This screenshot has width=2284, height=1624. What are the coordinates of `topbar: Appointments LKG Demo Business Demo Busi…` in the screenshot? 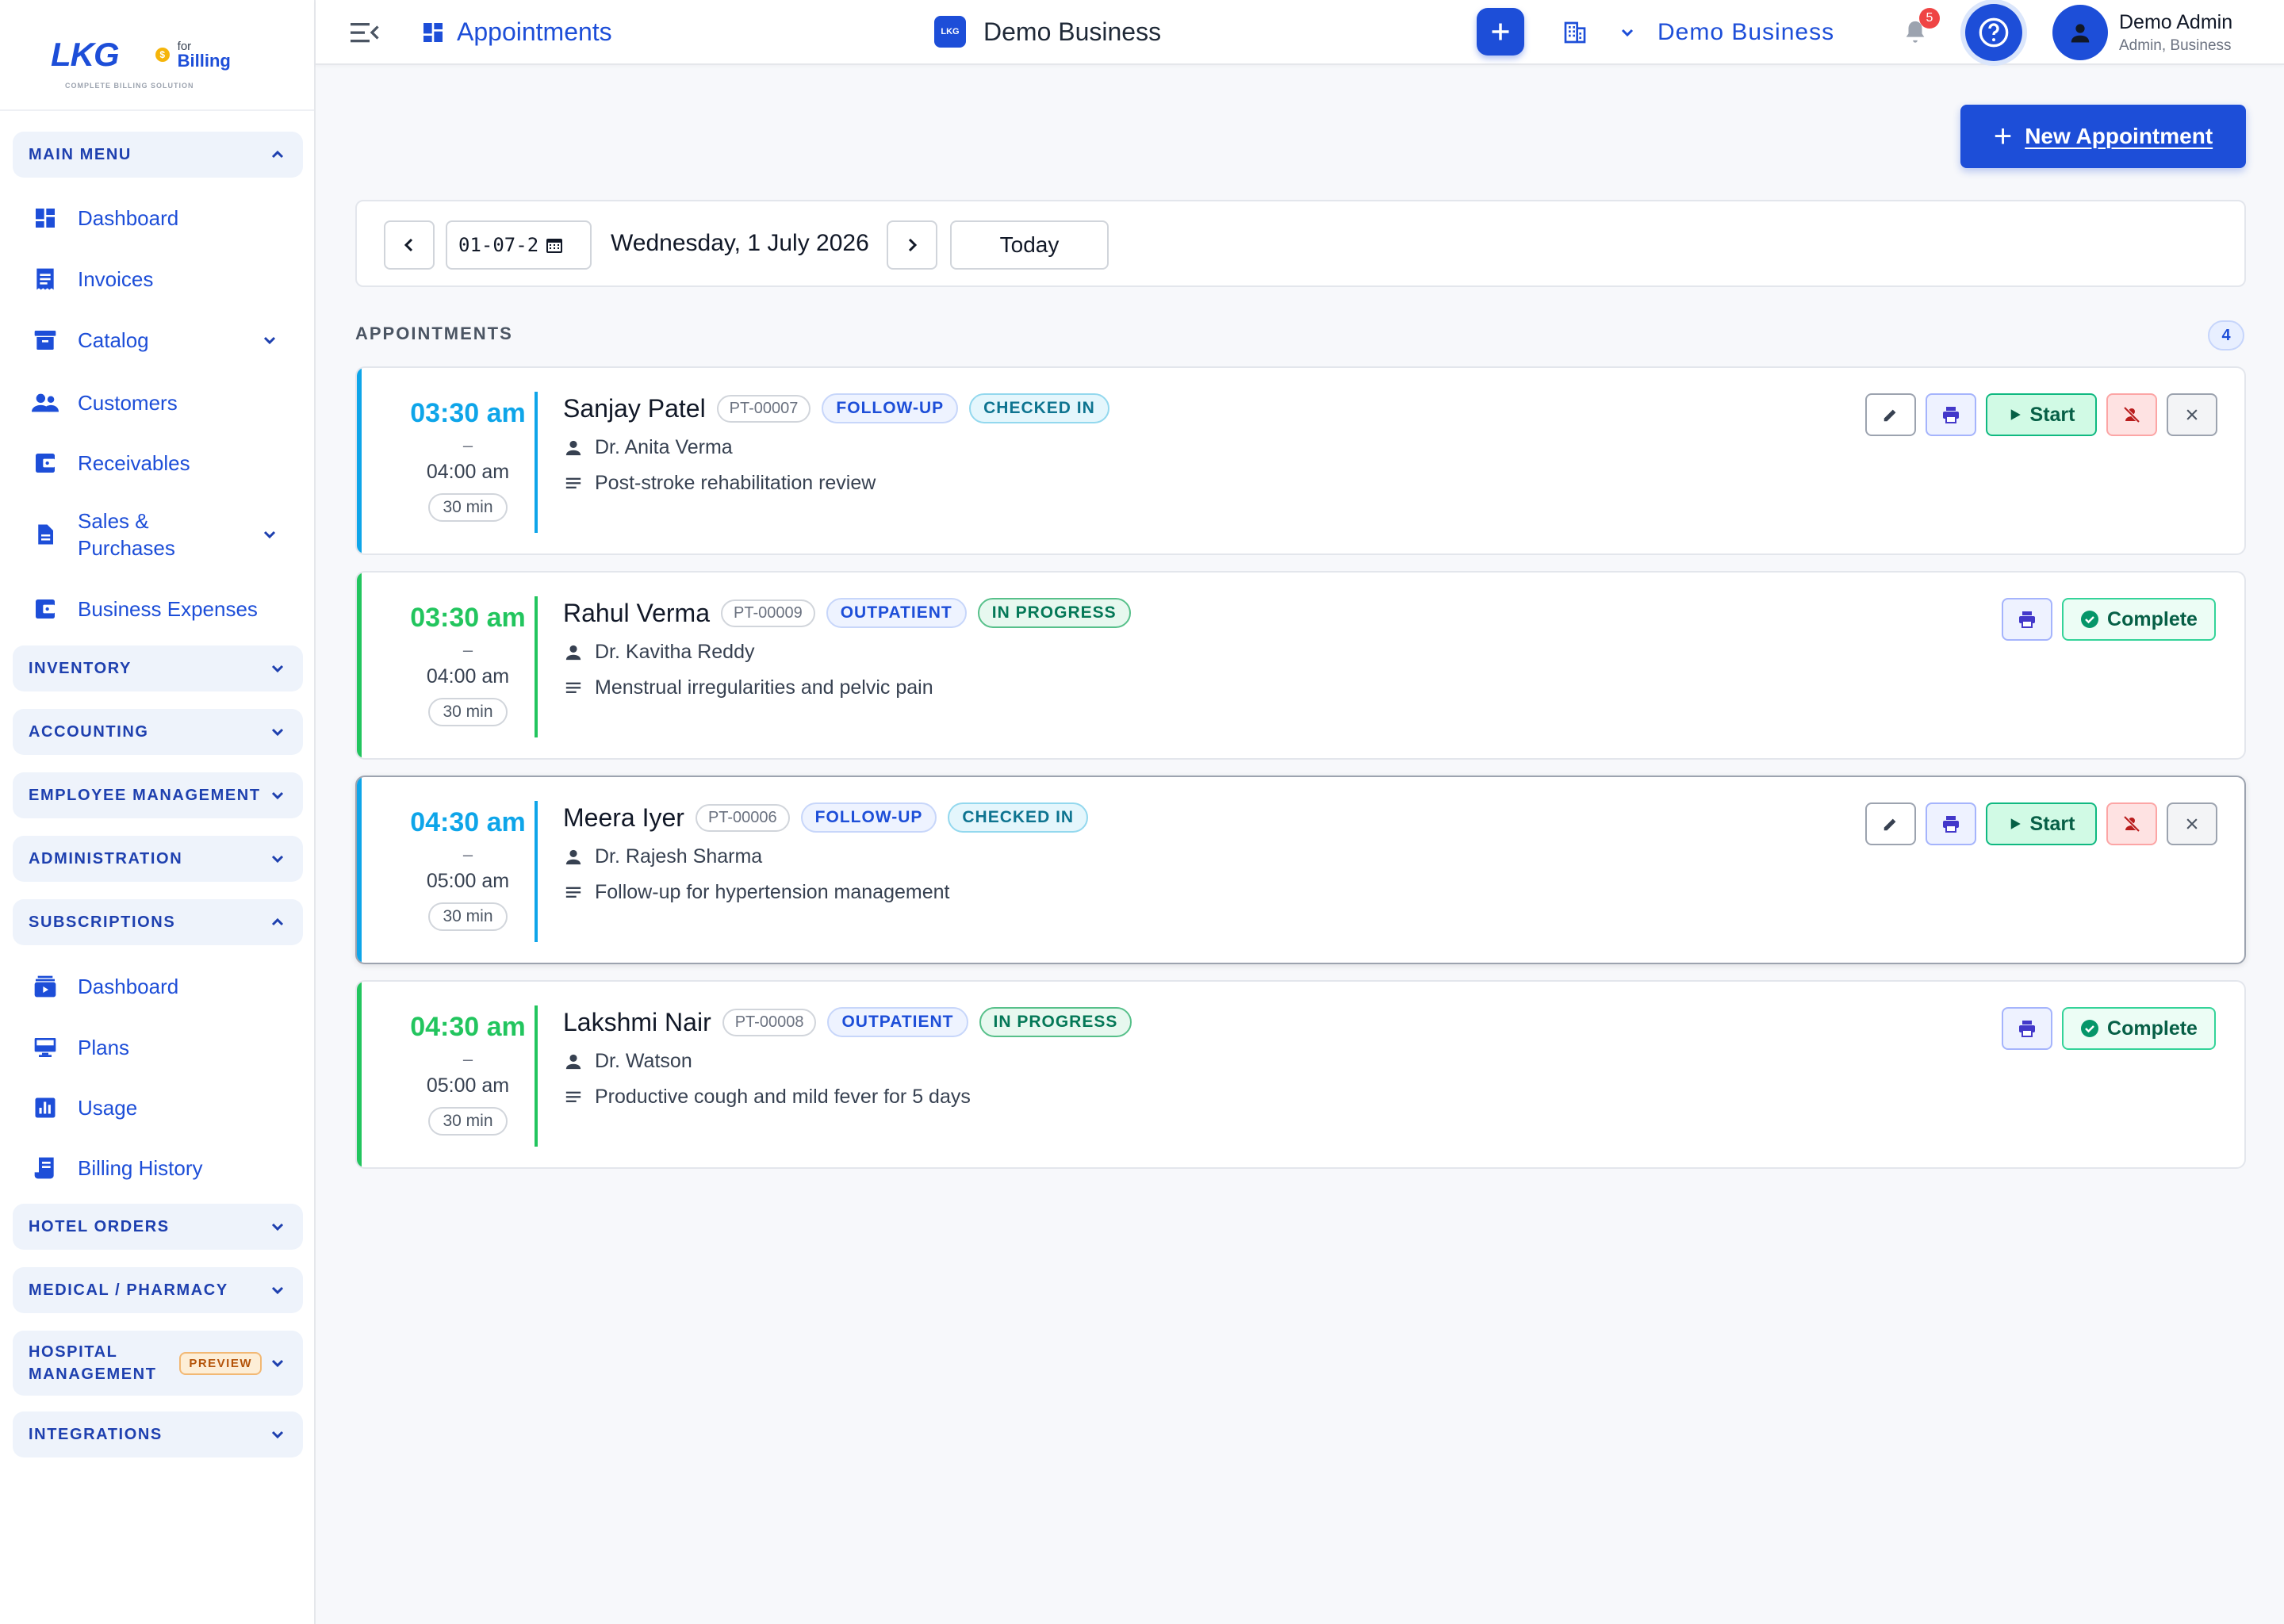 It's located at (1300, 32).